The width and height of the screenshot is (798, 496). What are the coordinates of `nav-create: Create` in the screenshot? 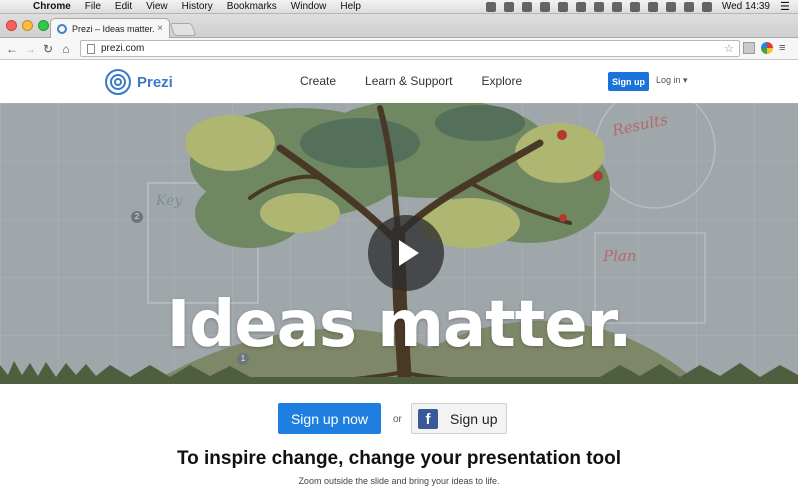 It's located at (318, 81).